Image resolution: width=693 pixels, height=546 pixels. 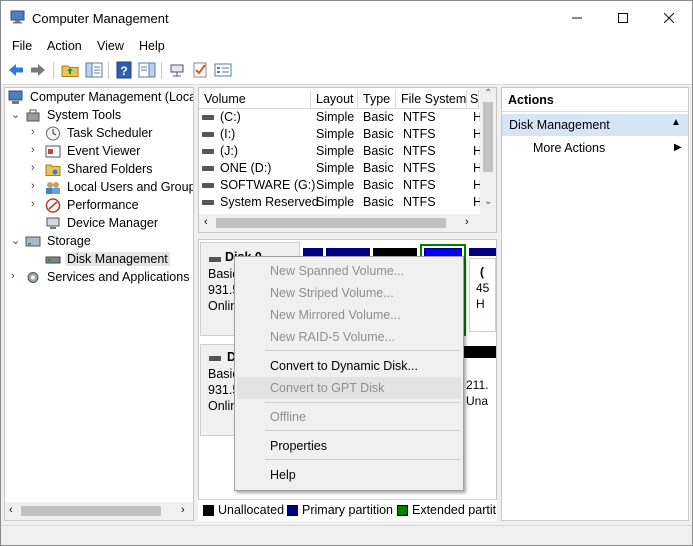 I want to click on column-header-layout: Layout, so click(x=334, y=99).